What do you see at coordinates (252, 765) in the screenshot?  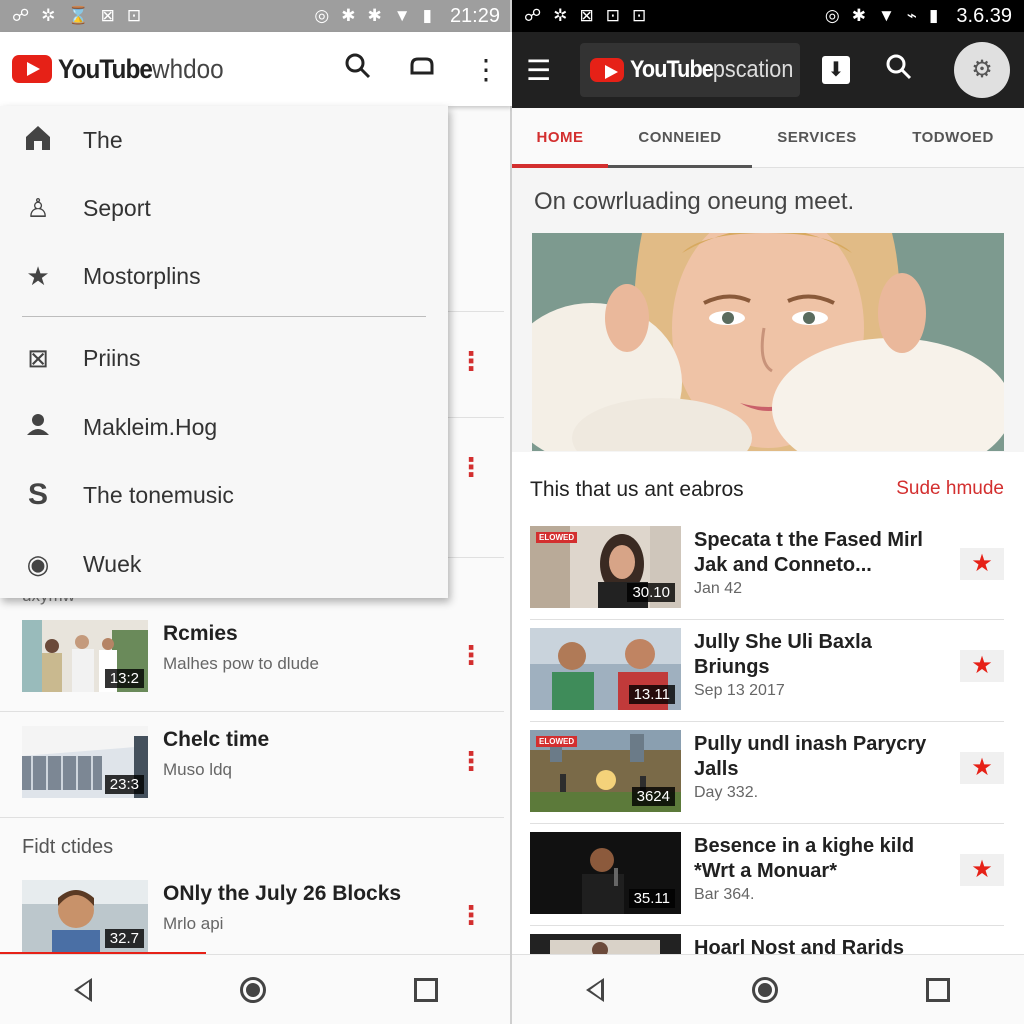 I see `video-row: 23:3 Chelc time Muso ldq ⋮` at bounding box center [252, 765].